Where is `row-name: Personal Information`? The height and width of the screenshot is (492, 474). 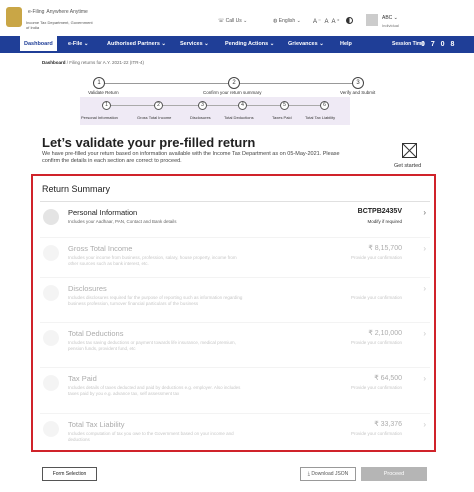
row-name: Personal Information is located at coordinates (103, 212).